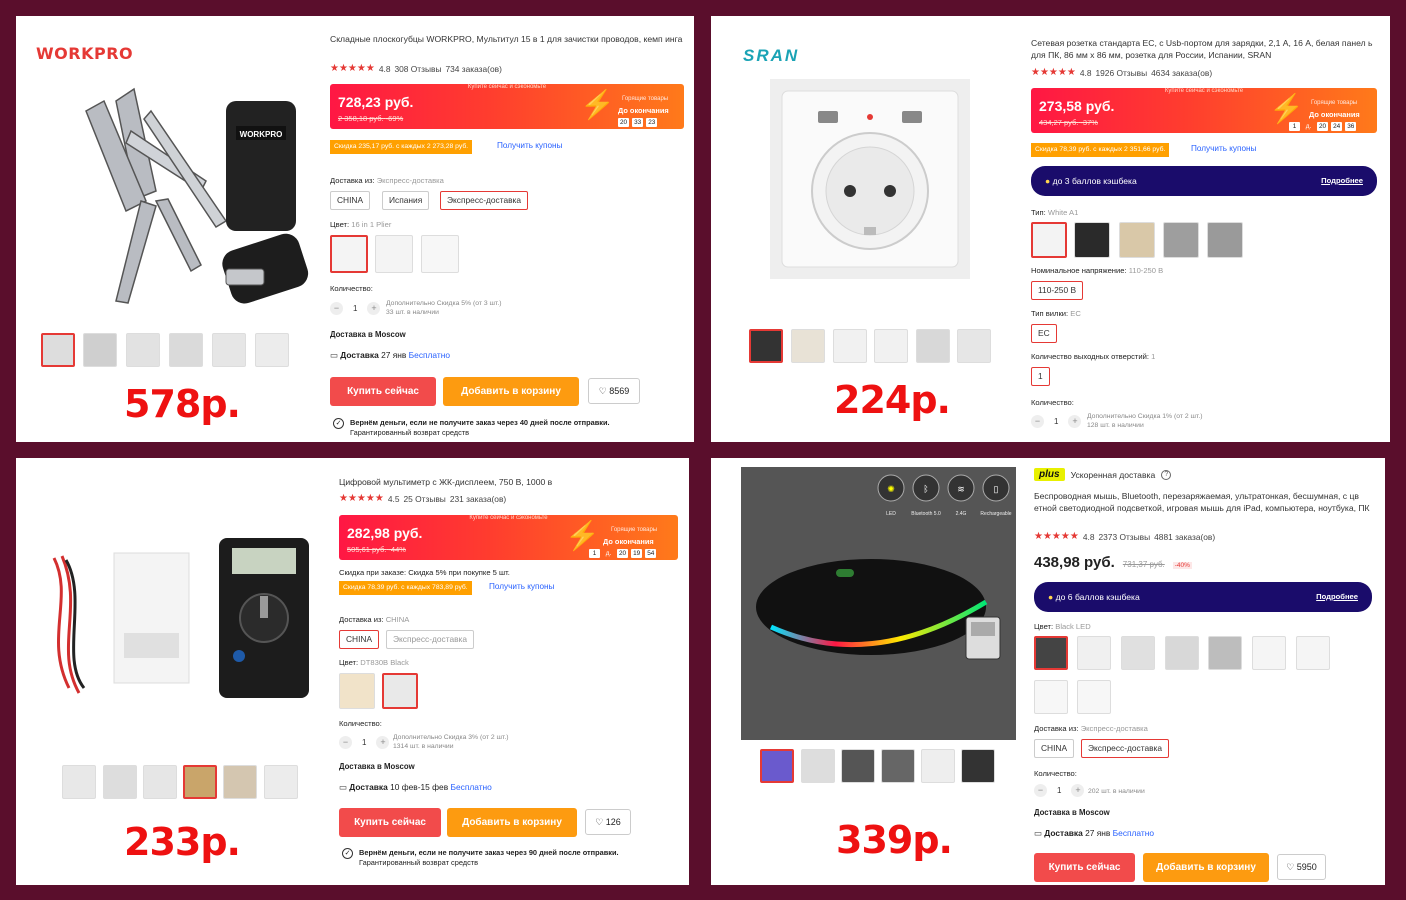 Image resolution: width=1406 pixels, height=900 pixels. I want to click on plus-logo: plus, so click(1049, 474).